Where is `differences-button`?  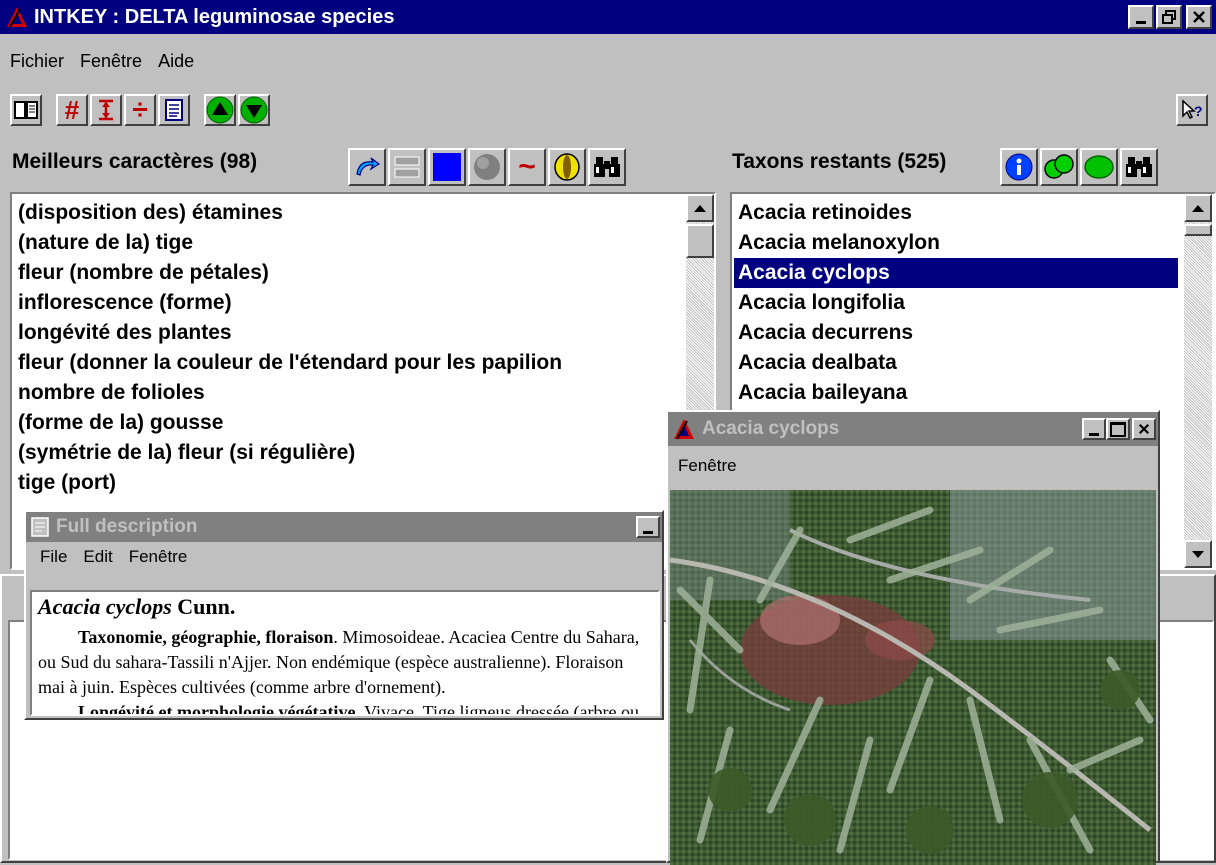
differences-button is located at coordinates (1059, 167).